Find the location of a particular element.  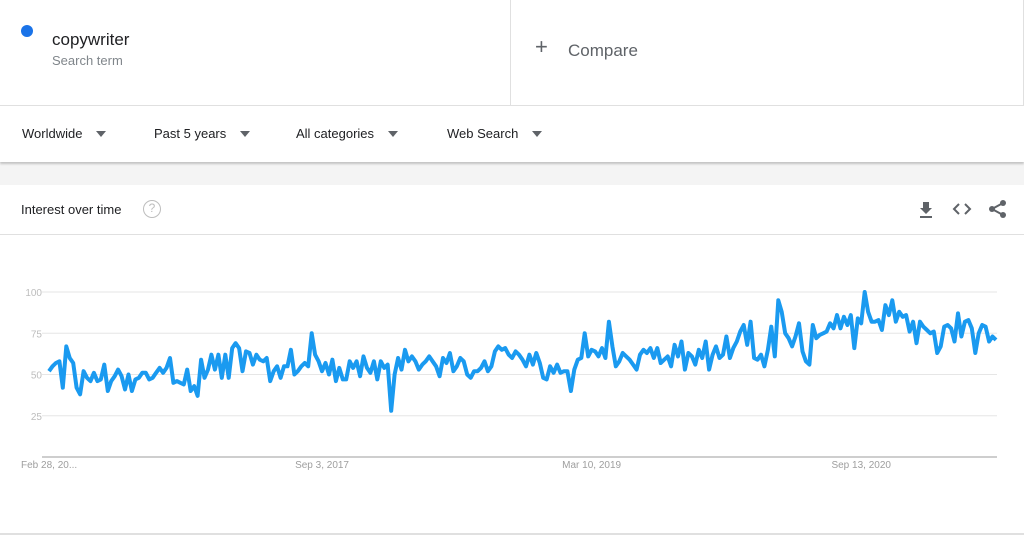

embed-code-icon is located at coordinates (962, 209).